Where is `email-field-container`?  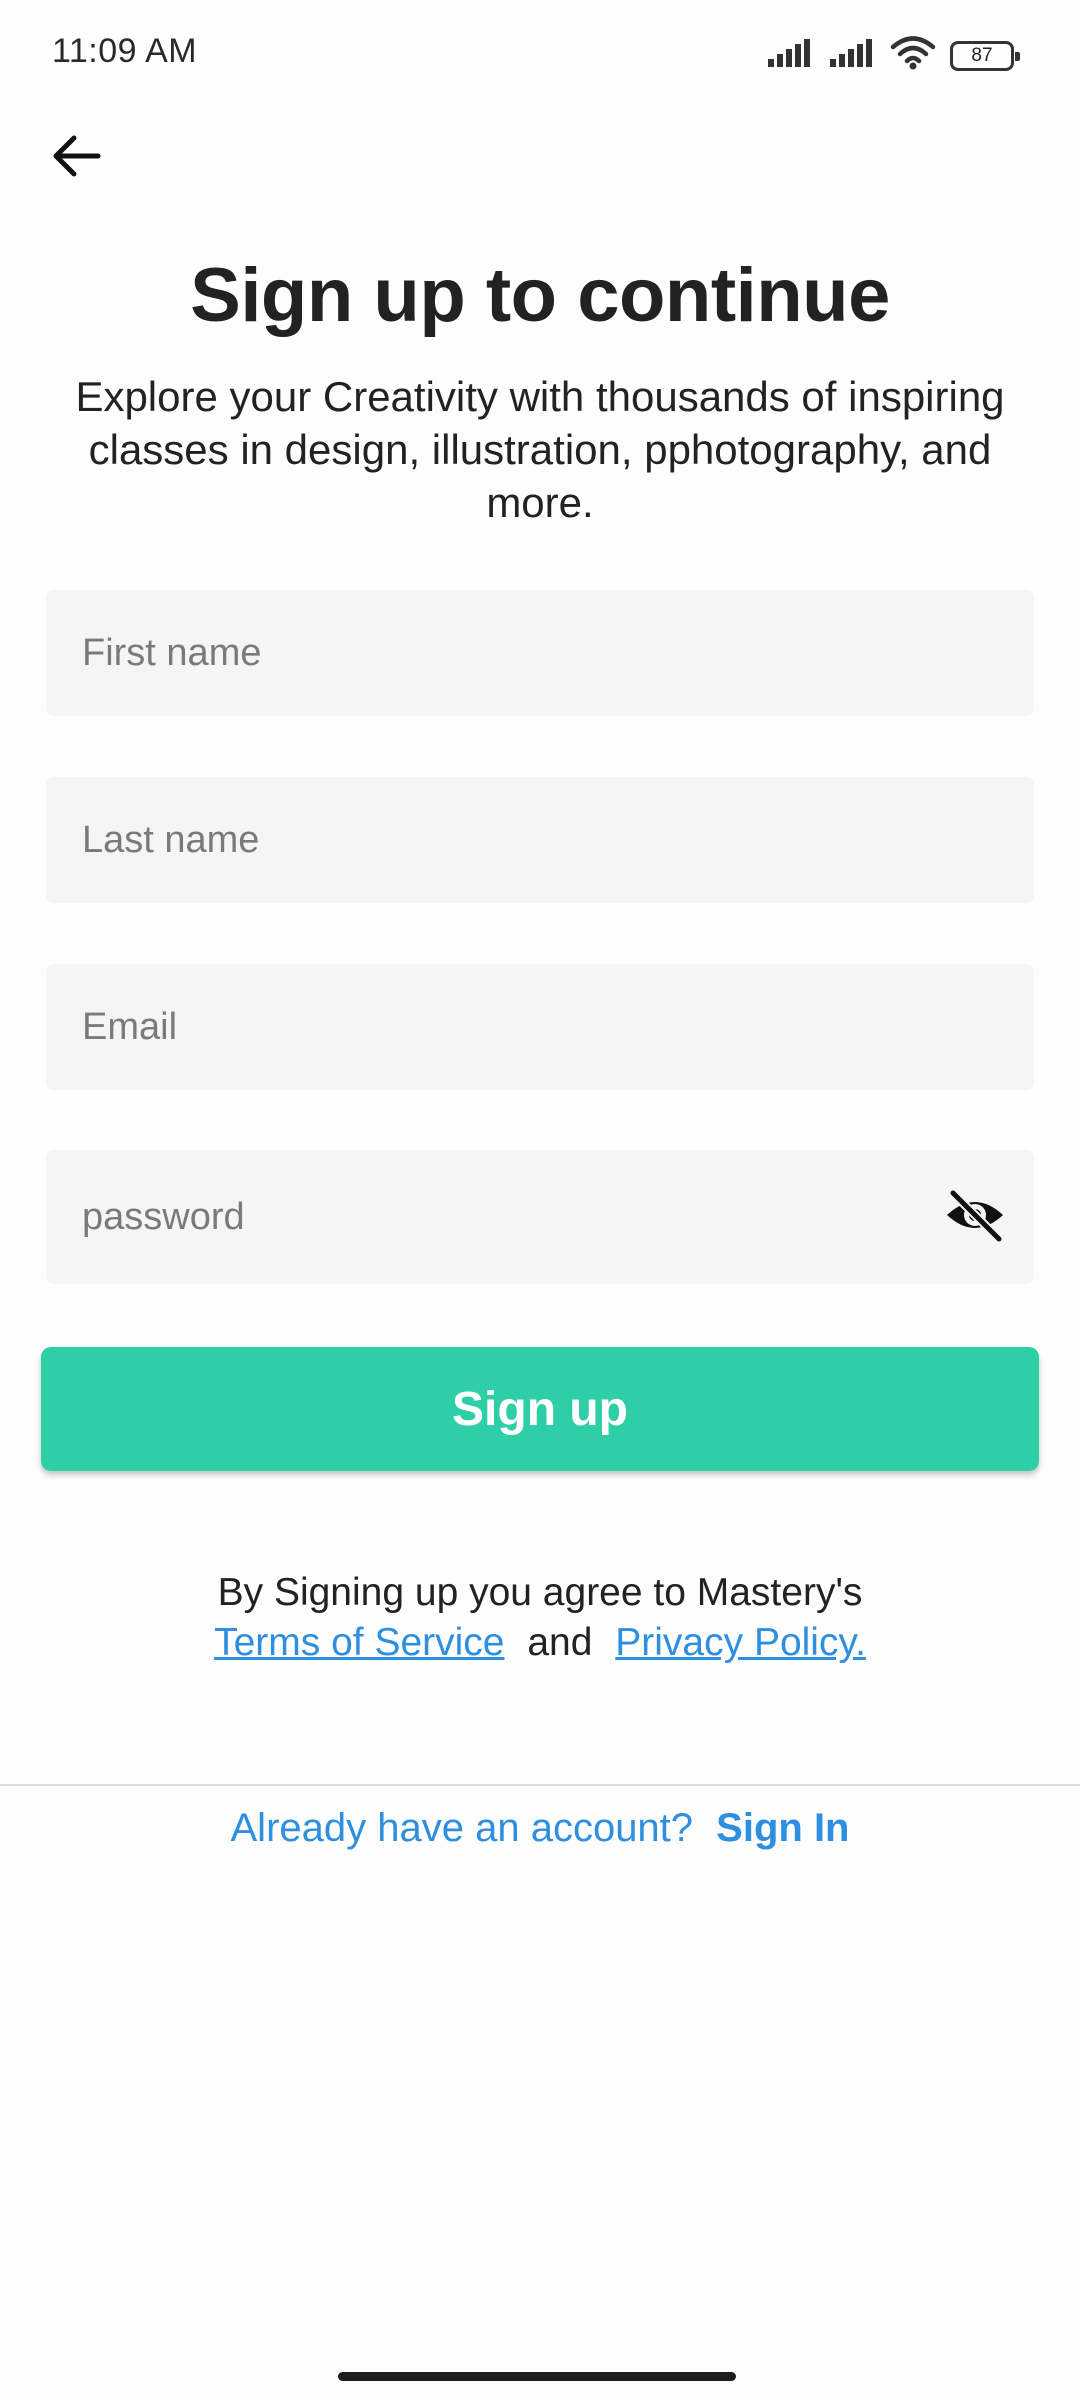
email-field-container is located at coordinates (540, 1027).